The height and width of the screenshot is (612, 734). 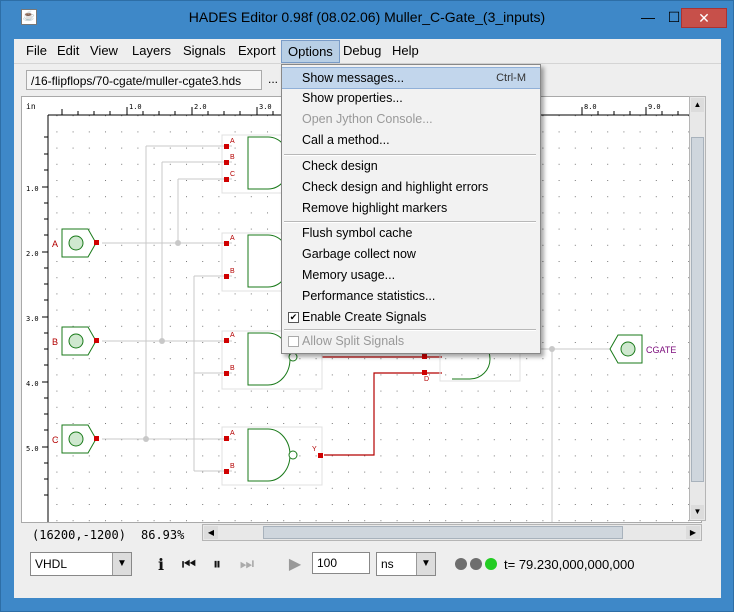 I want to click on menu-item-enable-create-signals: ✔ Enable Create Signals, so click(x=411, y=317).